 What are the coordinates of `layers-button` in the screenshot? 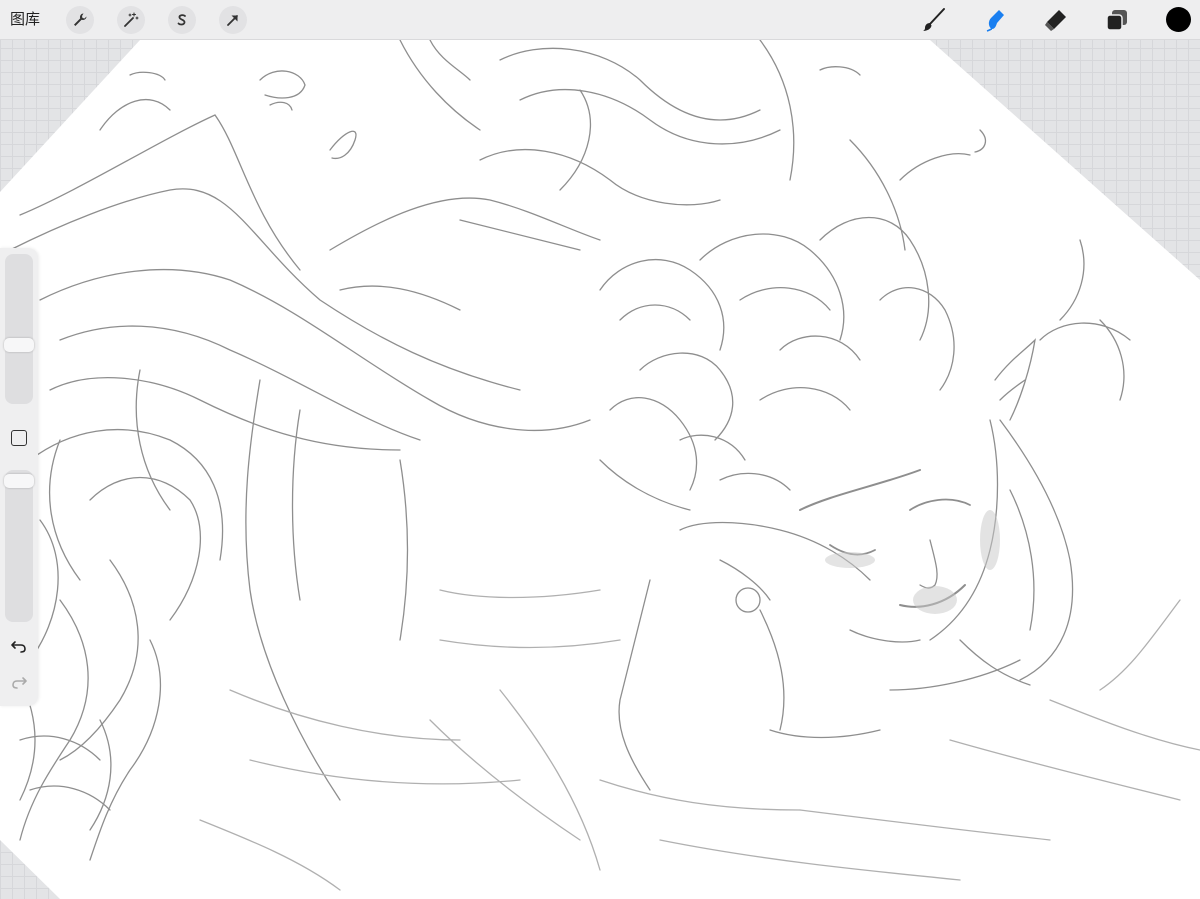 It's located at (1117, 20).